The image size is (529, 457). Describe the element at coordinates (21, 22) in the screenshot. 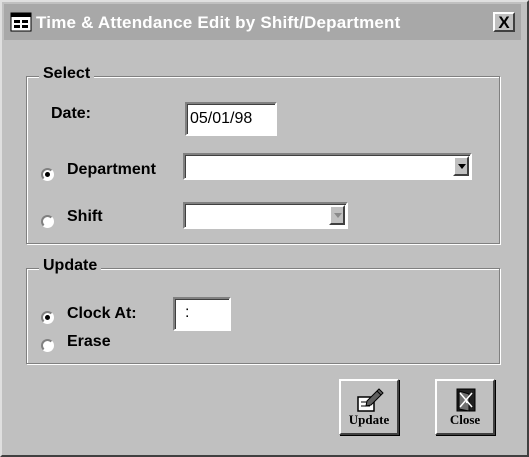

I see `app-window-icon` at that location.